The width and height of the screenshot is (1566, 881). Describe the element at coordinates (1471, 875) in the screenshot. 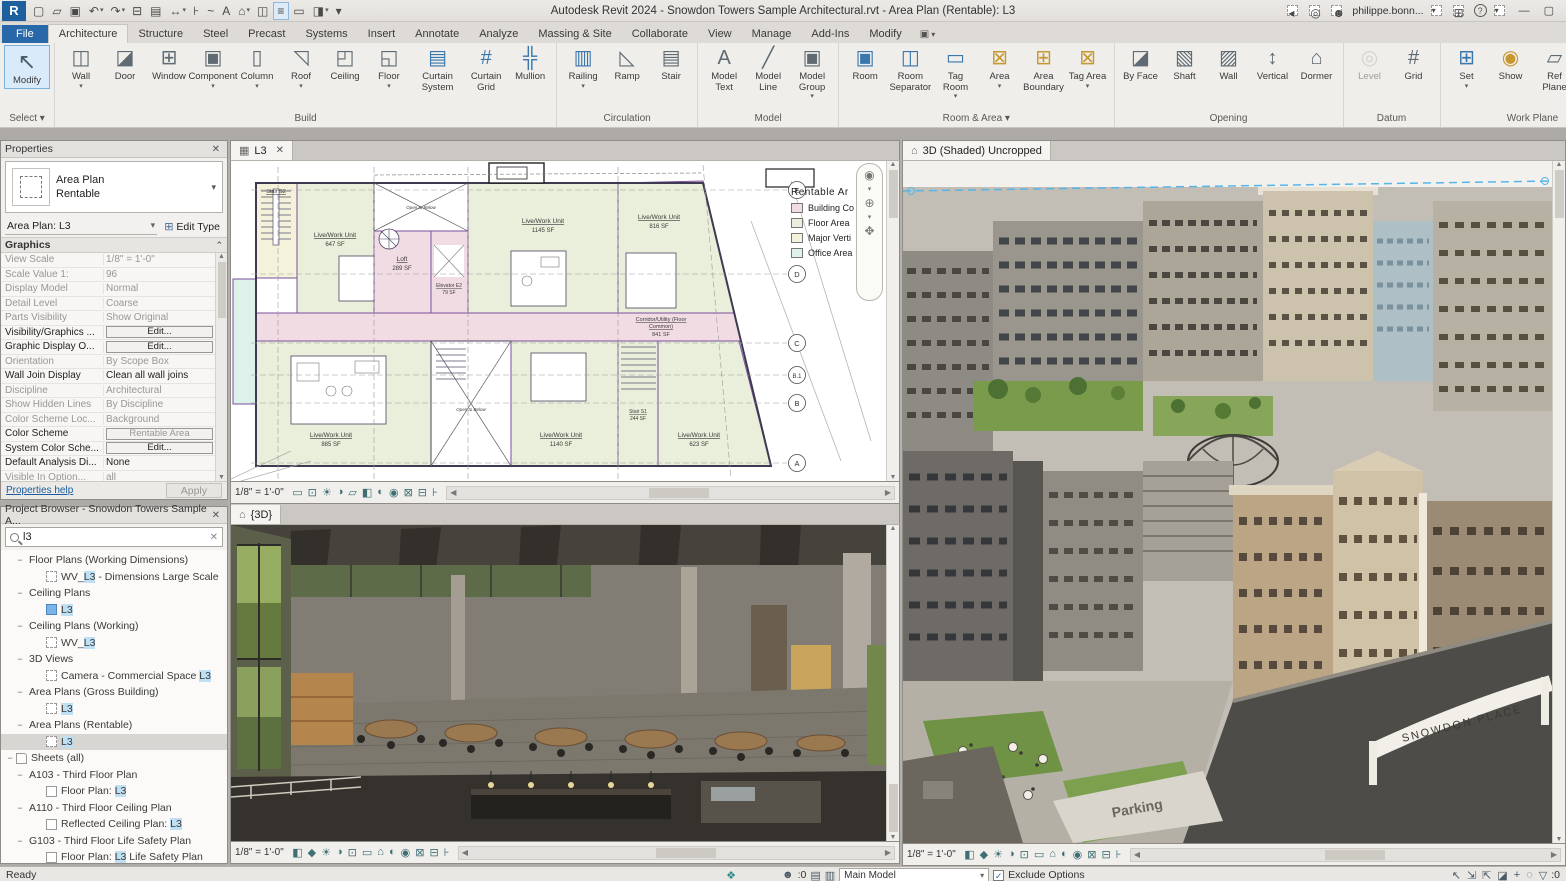

I see `select-underlay-icon: ⇲` at that location.